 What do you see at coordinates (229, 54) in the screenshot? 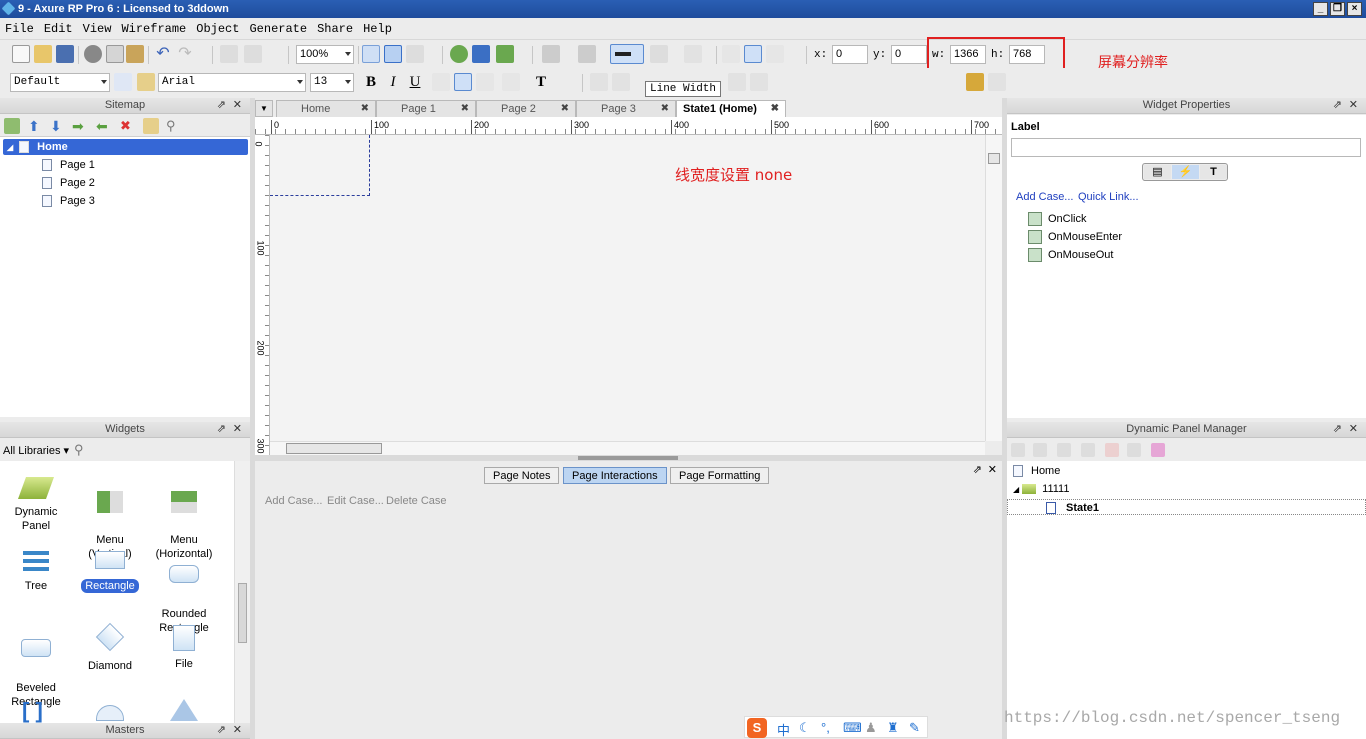
I see `format-painter-icon` at bounding box center [229, 54].